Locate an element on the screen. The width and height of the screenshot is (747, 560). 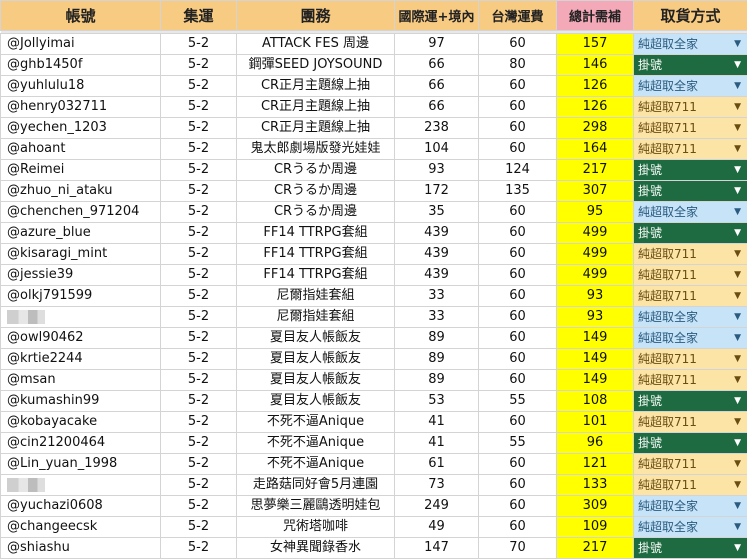
shipping-intl-cell: 41 is located at coordinates (436, 443).